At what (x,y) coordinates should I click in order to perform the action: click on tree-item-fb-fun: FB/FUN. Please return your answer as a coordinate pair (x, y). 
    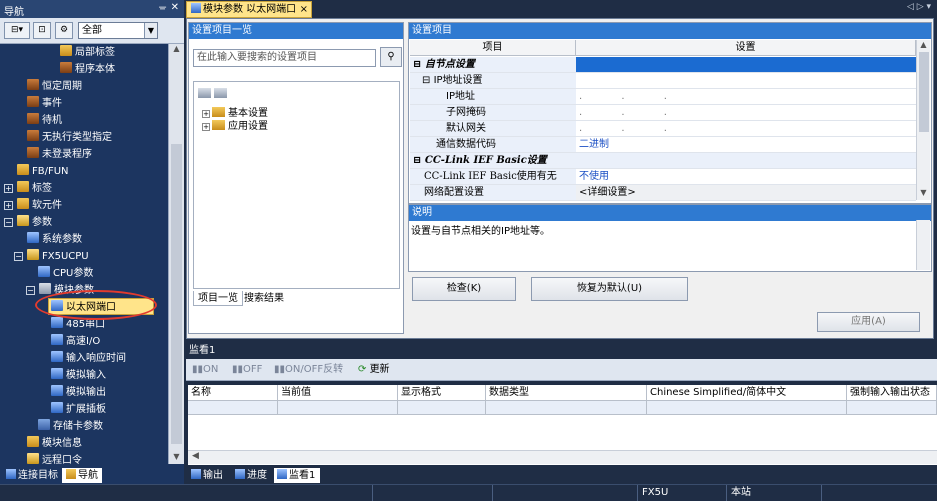
    Looking at the image, I should click on (43, 171).